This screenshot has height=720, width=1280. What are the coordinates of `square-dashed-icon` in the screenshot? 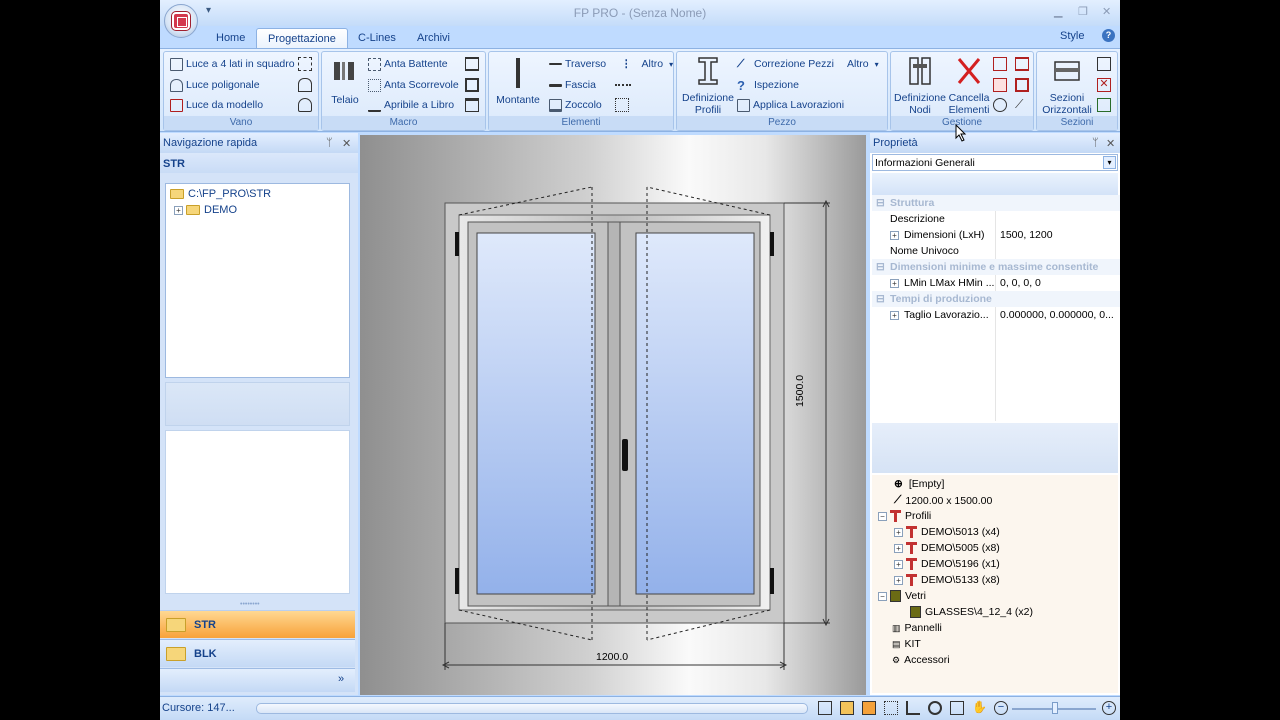 It's located at (305, 64).